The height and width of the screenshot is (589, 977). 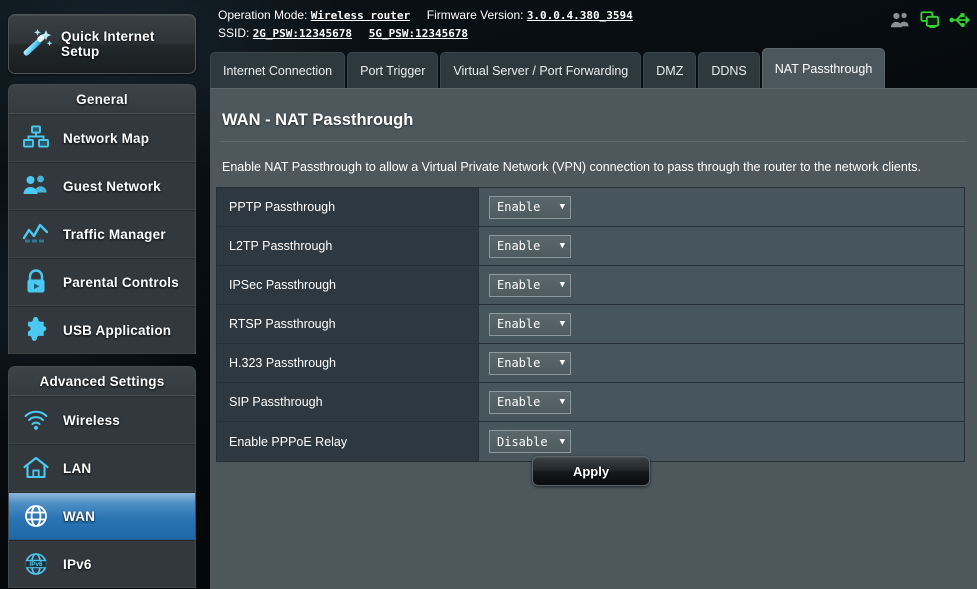 What do you see at coordinates (729, 70) in the screenshot?
I see `tab-ddns: DDNS` at bounding box center [729, 70].